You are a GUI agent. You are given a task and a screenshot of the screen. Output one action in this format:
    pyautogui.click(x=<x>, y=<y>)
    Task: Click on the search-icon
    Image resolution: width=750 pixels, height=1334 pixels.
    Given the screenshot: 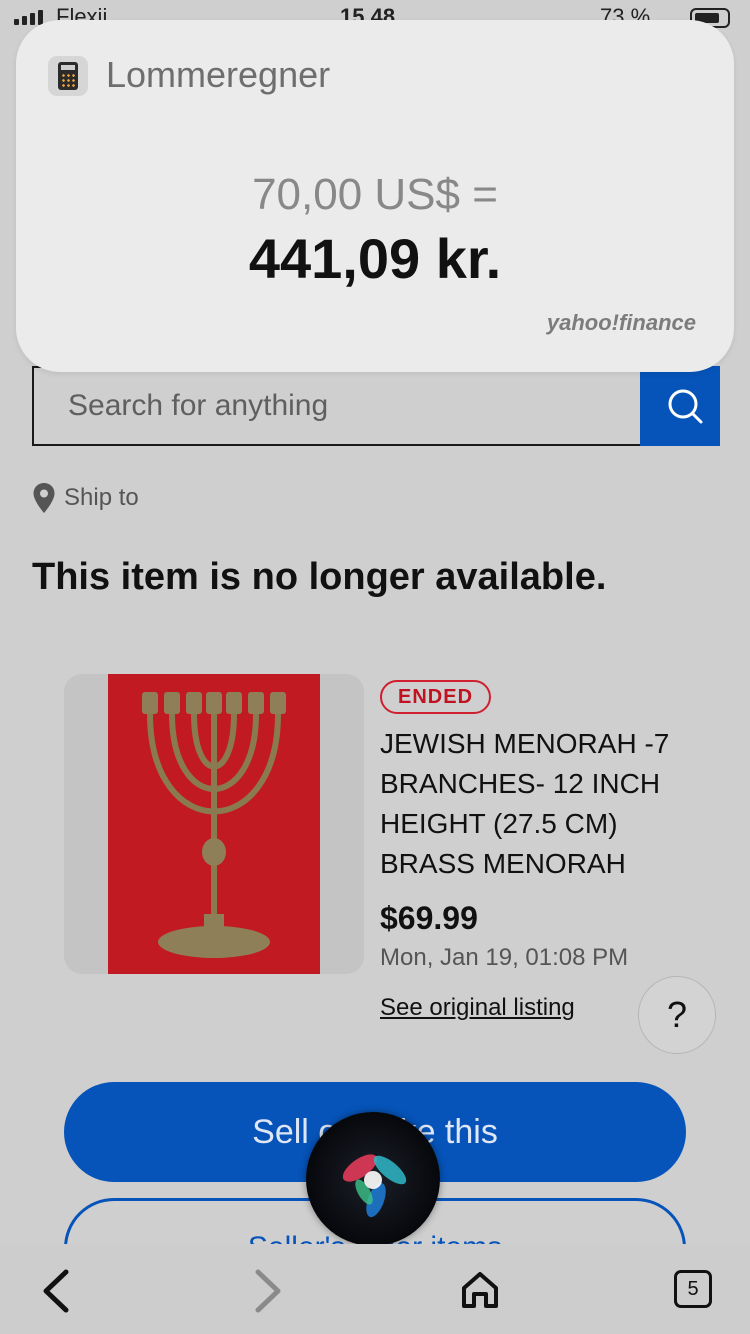 What is the action you would take?
    pyautogui.click(x=685, y=406)
    